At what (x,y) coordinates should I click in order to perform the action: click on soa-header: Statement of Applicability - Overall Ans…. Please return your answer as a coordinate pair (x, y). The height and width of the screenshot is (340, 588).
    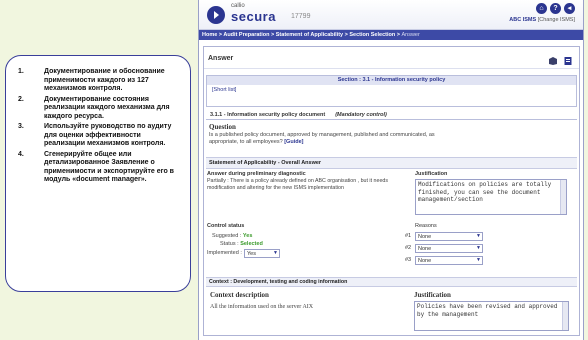
    Looking at the image, I should click on (391, 163).